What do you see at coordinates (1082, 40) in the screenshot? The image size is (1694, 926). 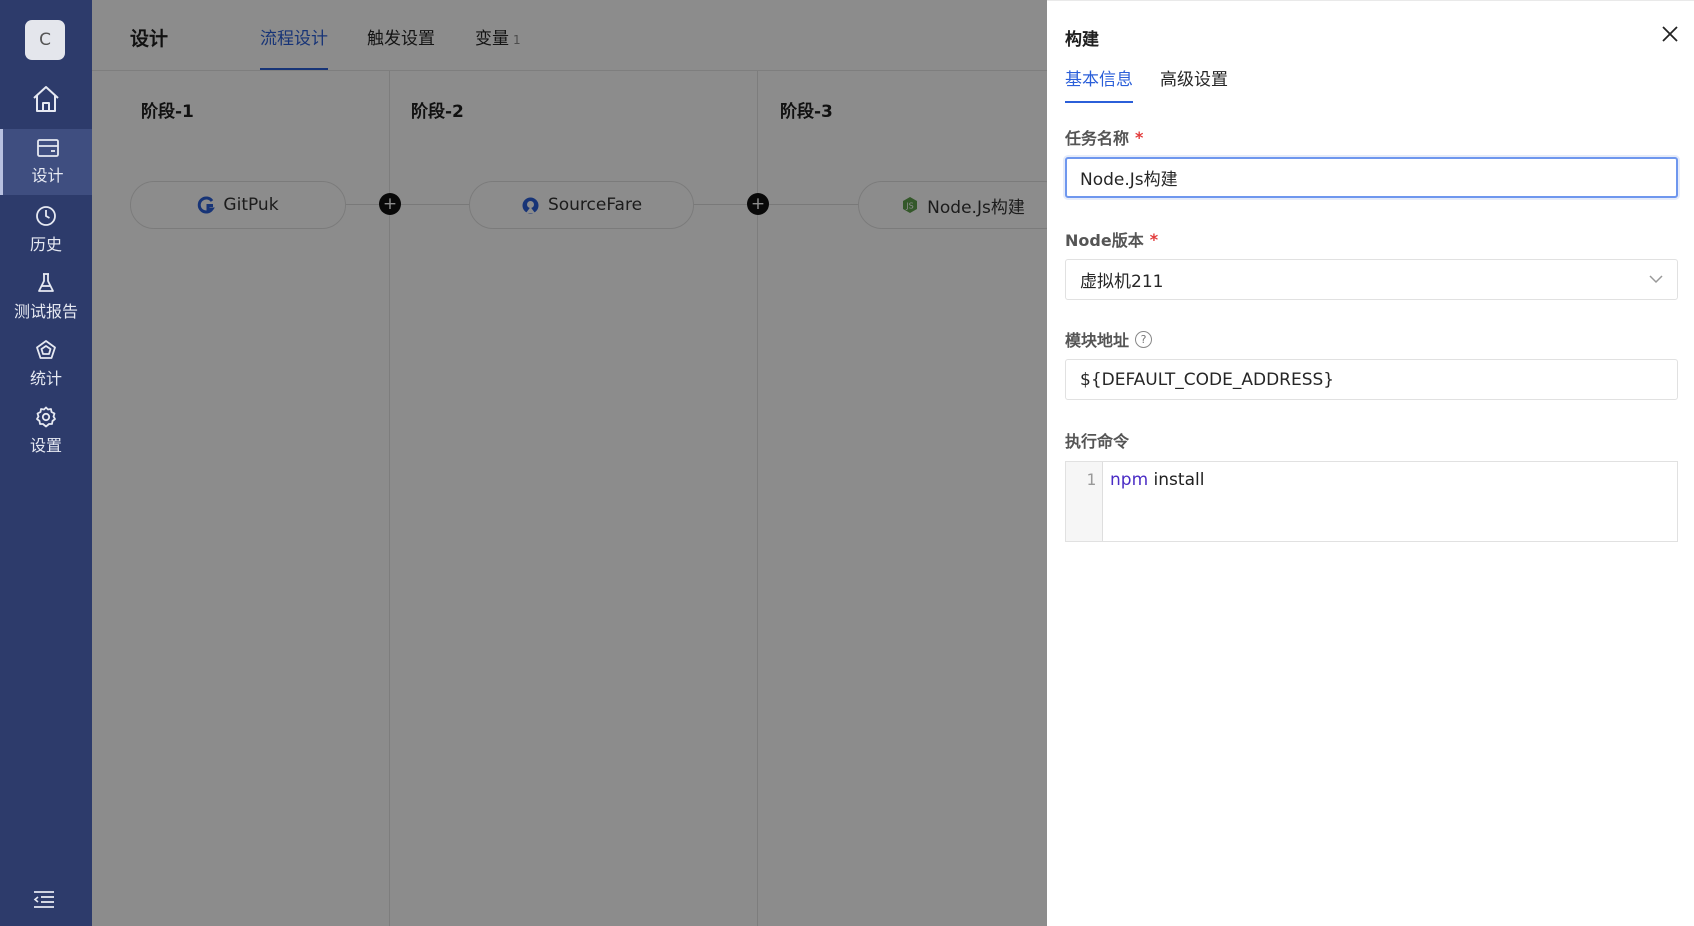 I see `drawer-title: 构建` at bounding box center [1082, 40].